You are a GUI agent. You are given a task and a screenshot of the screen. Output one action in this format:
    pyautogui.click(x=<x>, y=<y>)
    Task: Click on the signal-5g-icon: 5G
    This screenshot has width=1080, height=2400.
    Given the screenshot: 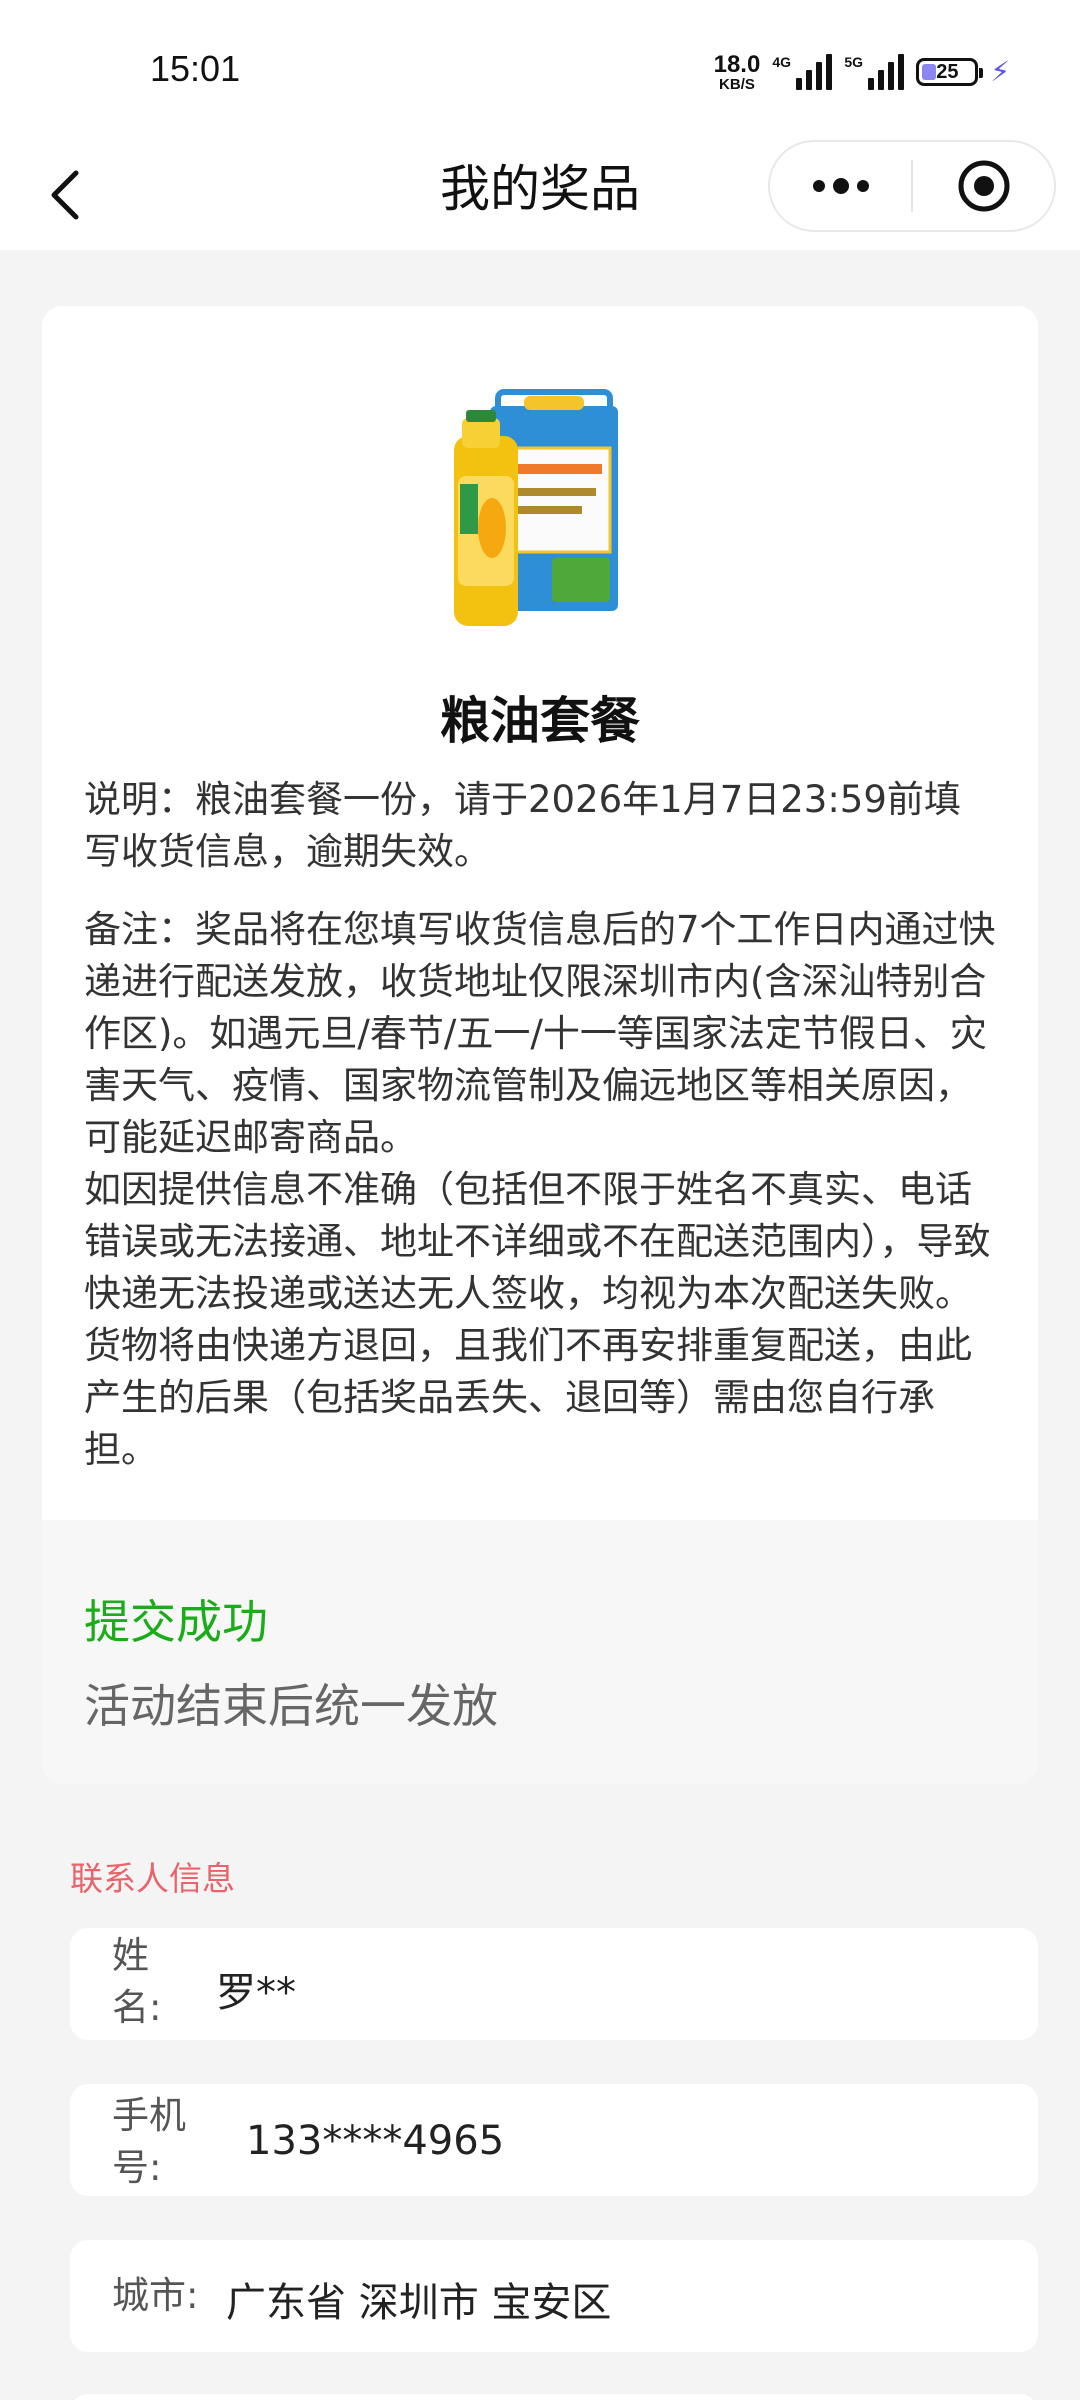 What is the action you would take?
    pyautogui.click(x=874, y=72)
    